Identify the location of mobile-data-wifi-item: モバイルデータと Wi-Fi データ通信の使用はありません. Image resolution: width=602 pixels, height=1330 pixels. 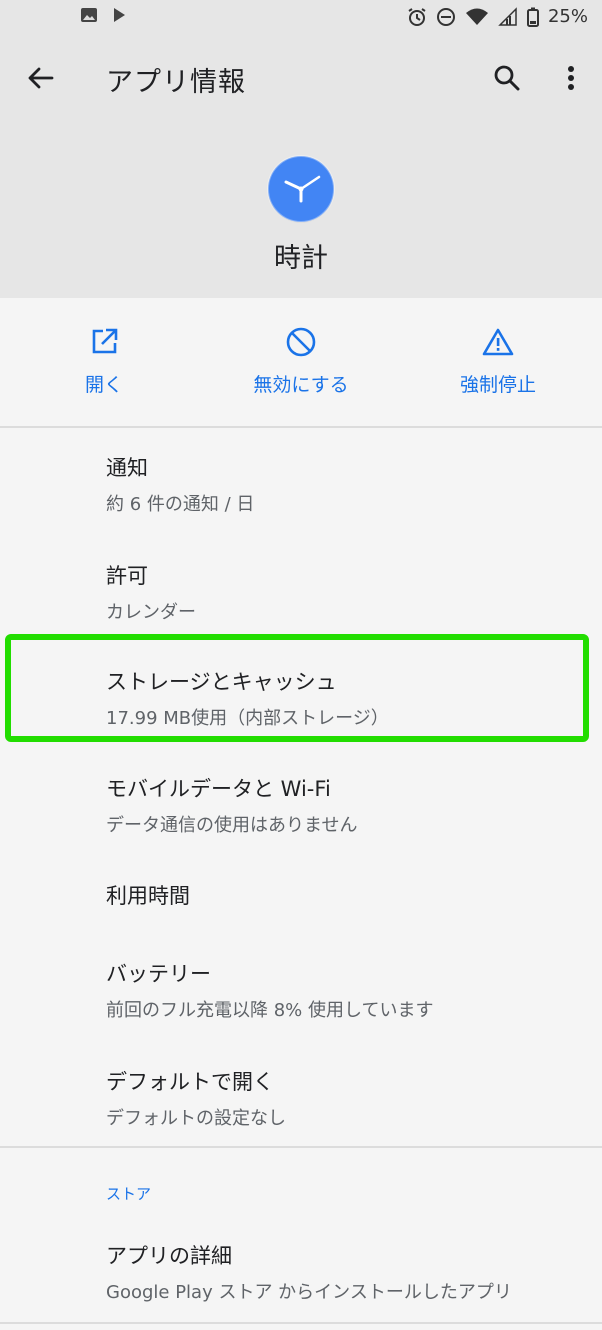
(341, 805).